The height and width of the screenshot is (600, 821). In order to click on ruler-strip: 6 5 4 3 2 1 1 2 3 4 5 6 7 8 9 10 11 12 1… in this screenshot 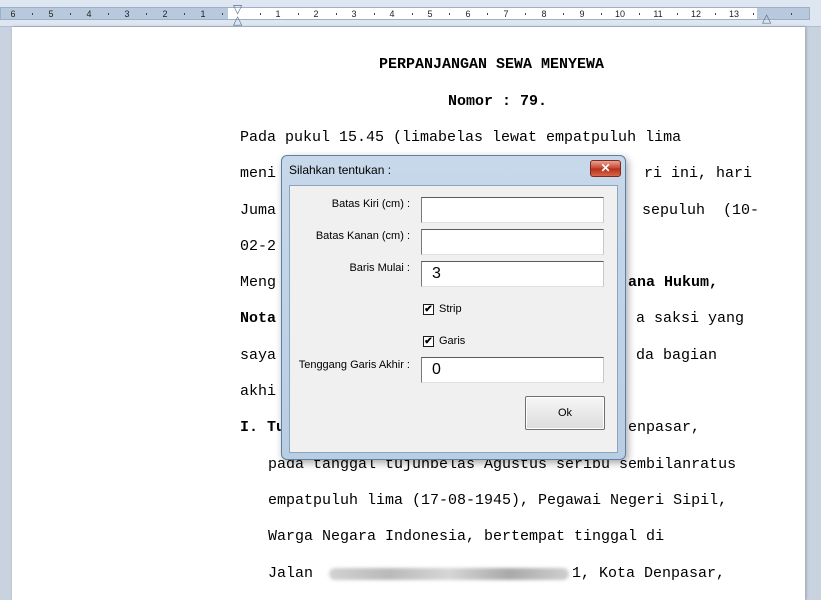, I will do `click(405, 13)`.